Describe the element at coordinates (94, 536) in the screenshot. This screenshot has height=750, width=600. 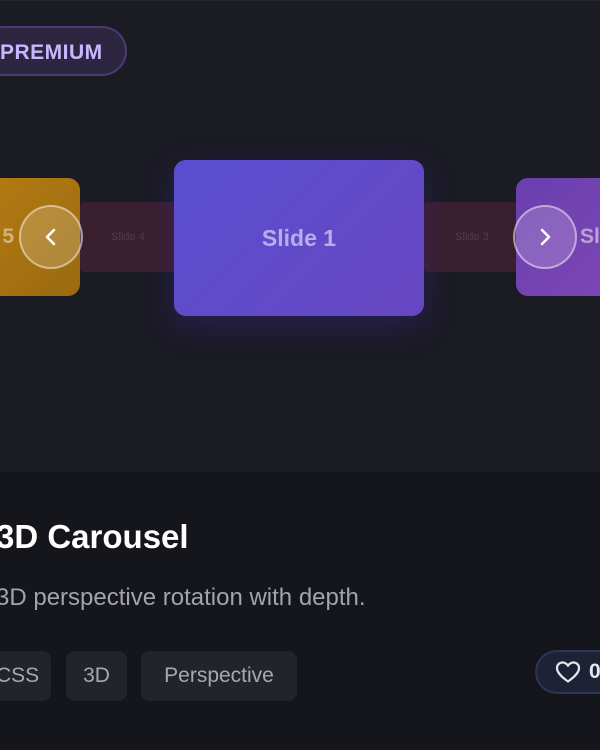
I see `card-title: 3D Carousel` at that location.